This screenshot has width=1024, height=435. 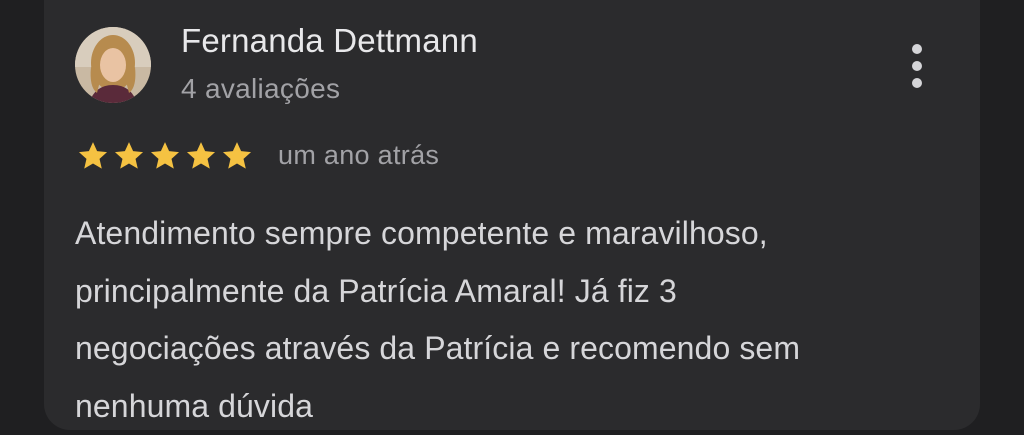 What do you see at coordinates (358, 155) in the screenshot?
I see `review-time: um ano atrás` at bounding box center [358, 155].